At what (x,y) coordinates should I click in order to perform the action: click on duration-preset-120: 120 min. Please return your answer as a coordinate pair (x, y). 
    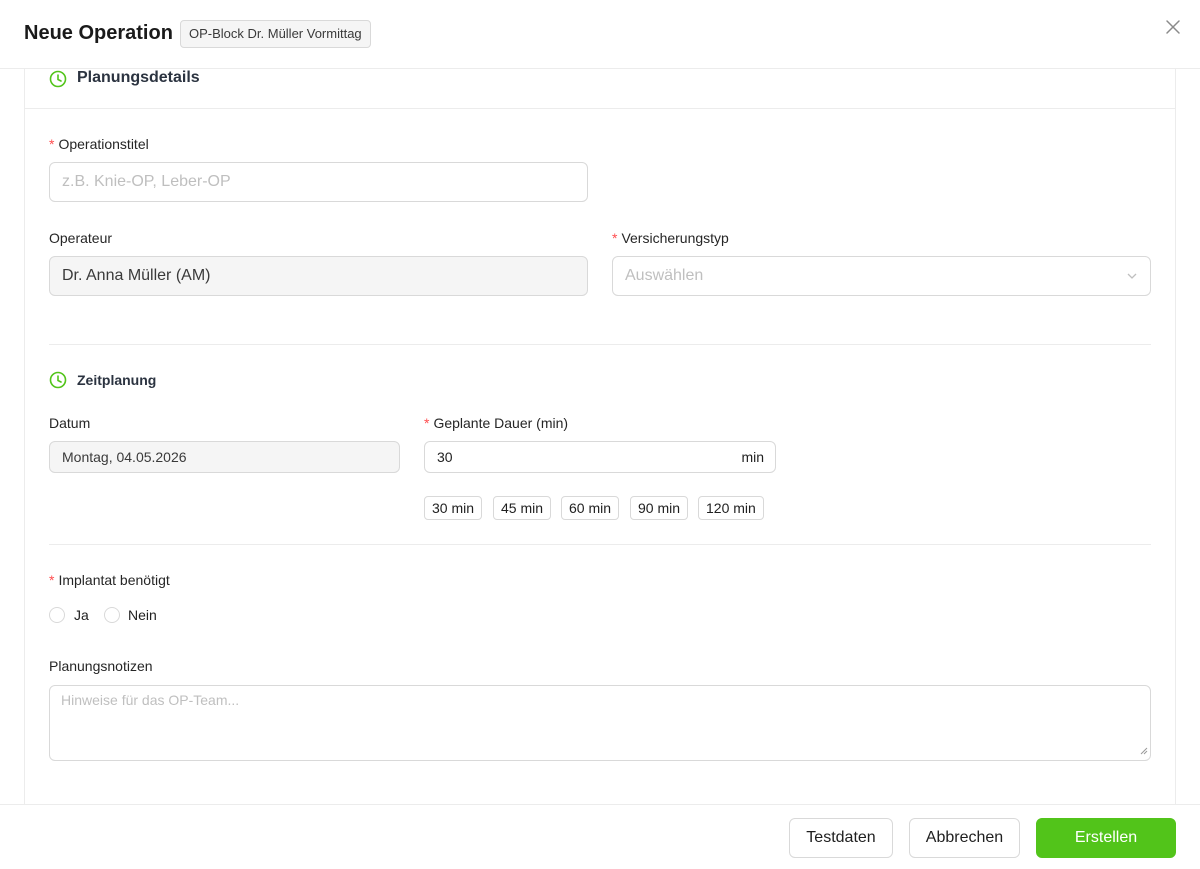
    Looking at the image, I should click on (731, 508).